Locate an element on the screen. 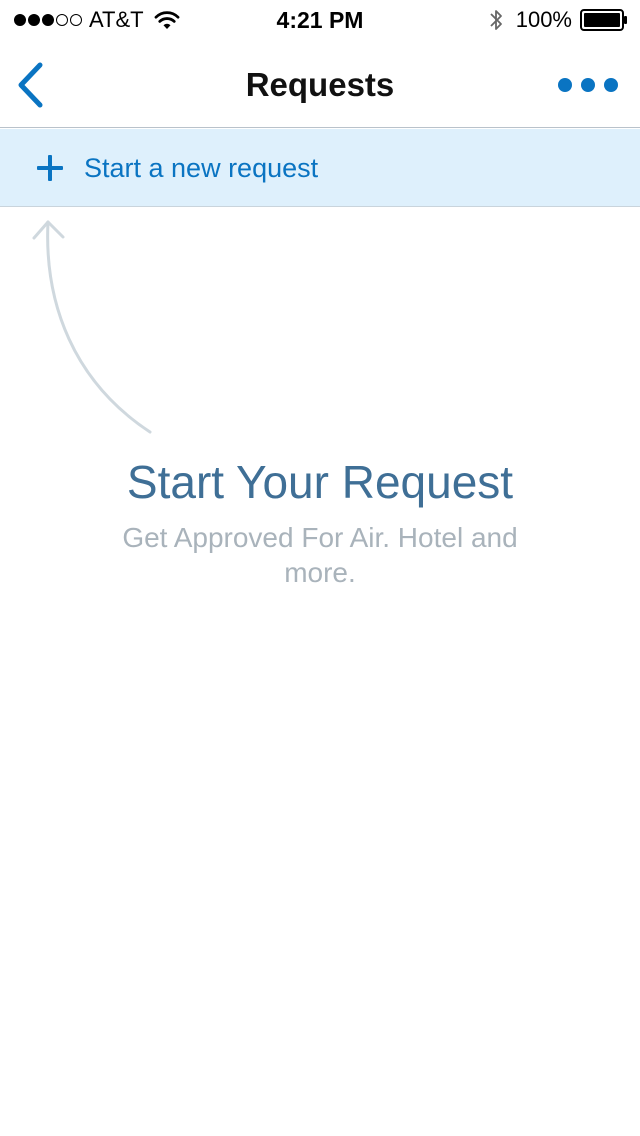  status-bar: AT&T 4:21 PM 100% is located at coordinates (320, 20).